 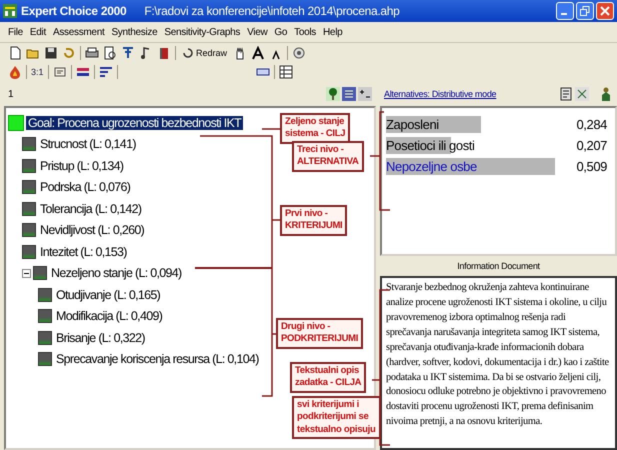 I want to click on alternative-name: Nepozeljne osbe, so click(x=431, y=166).